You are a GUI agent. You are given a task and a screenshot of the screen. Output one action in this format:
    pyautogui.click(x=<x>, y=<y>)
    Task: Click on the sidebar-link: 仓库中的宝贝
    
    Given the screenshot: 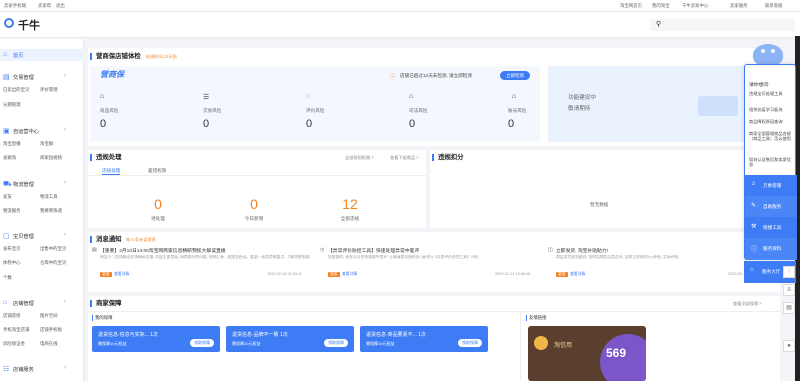 What is the action you would take?
    pyautogui.click(x=53, y=263)
    